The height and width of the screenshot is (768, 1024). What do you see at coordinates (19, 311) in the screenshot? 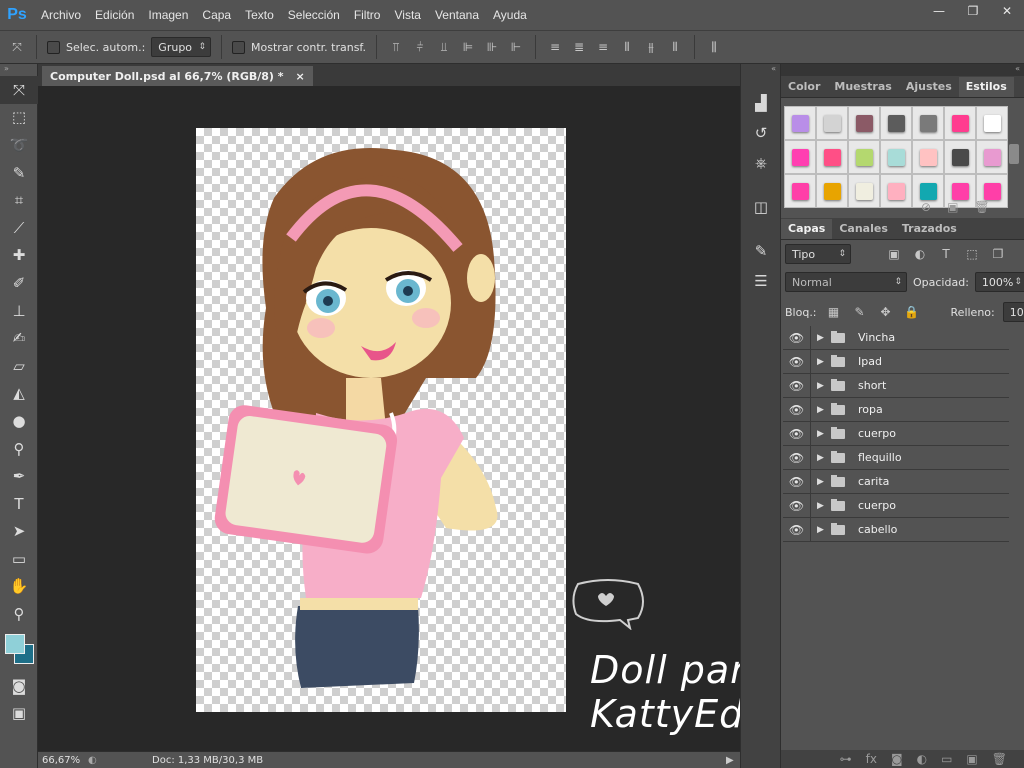
I see `clone-stamp-tool-icon: ⊥` at bounding box center [19, 311].